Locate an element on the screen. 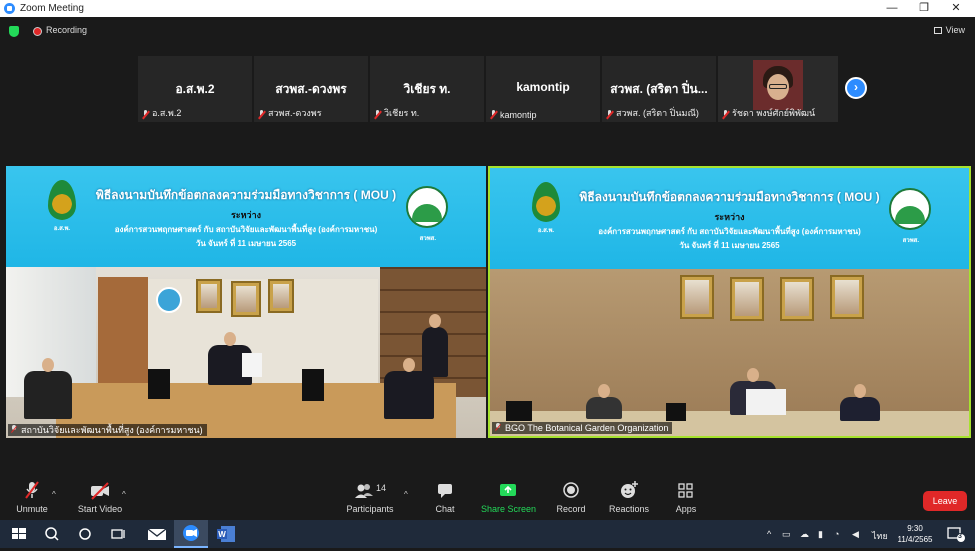 The image size is (975, 551). participant-tile: kamontip kamontip is located at coordinates (543, 89).